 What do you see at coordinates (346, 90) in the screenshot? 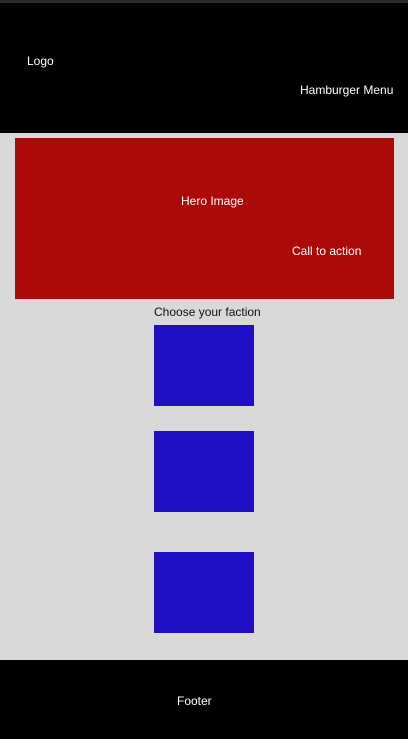
I see `hamburger-menu-button: Hamburger Menu` at bounding box center [346, 90].